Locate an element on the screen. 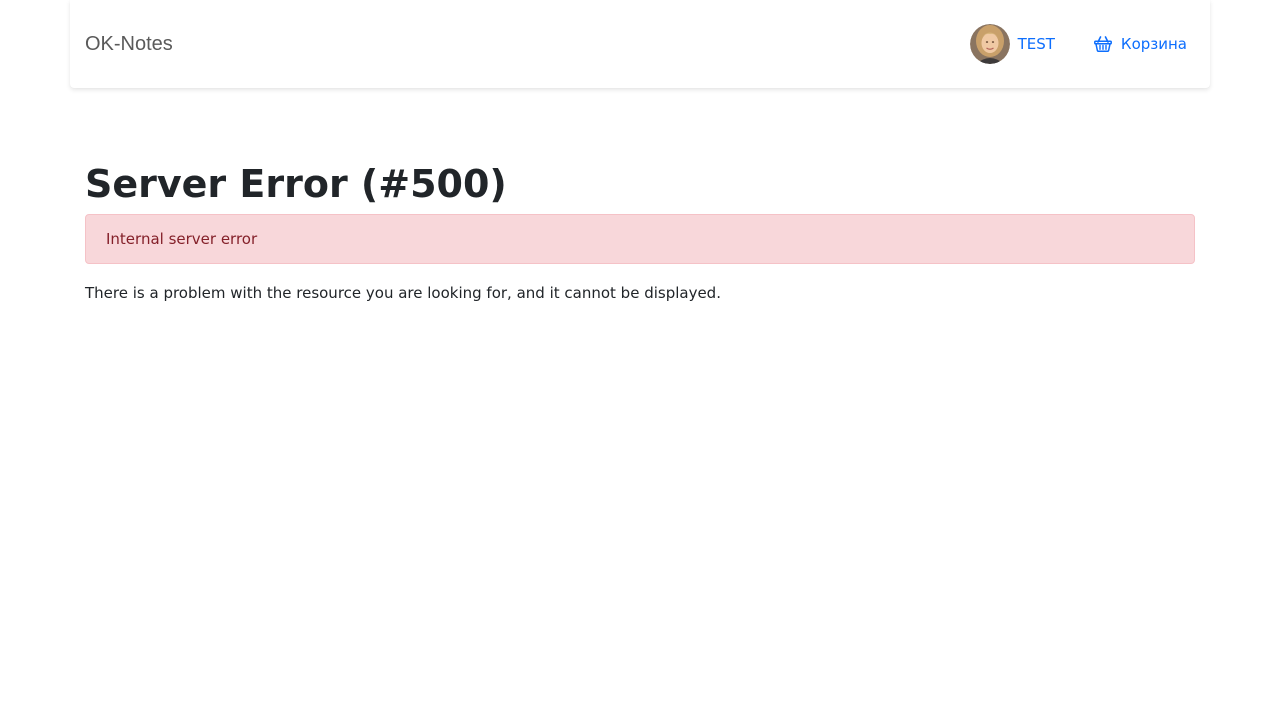 This screenshot has width=1280, height=720. avatar is located at coordinates (989, 44).